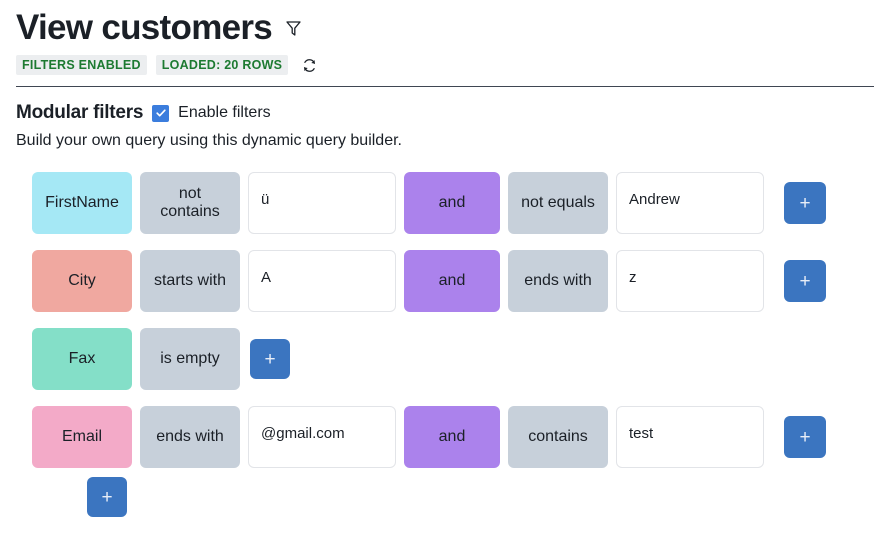  What do you see at coordinates (461, 359) in the screenshot?
I see `filter-row: Fax is empty +` at bounding box center [461, 359].